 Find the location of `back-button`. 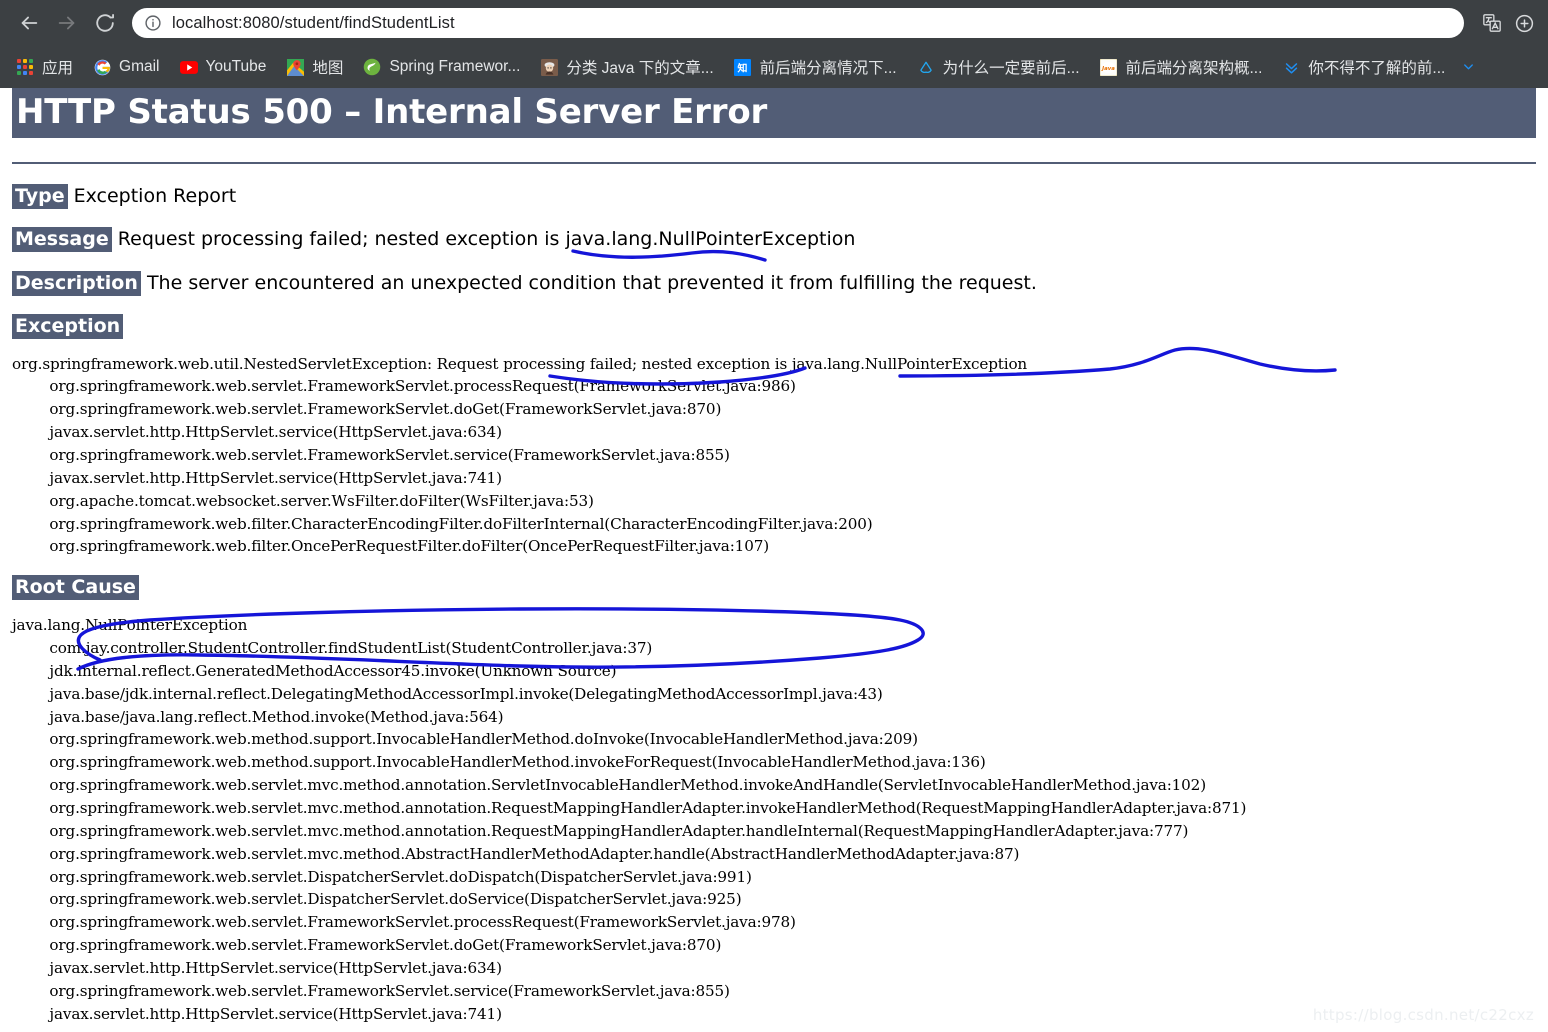

back-button is located at coordinates (29, 23).